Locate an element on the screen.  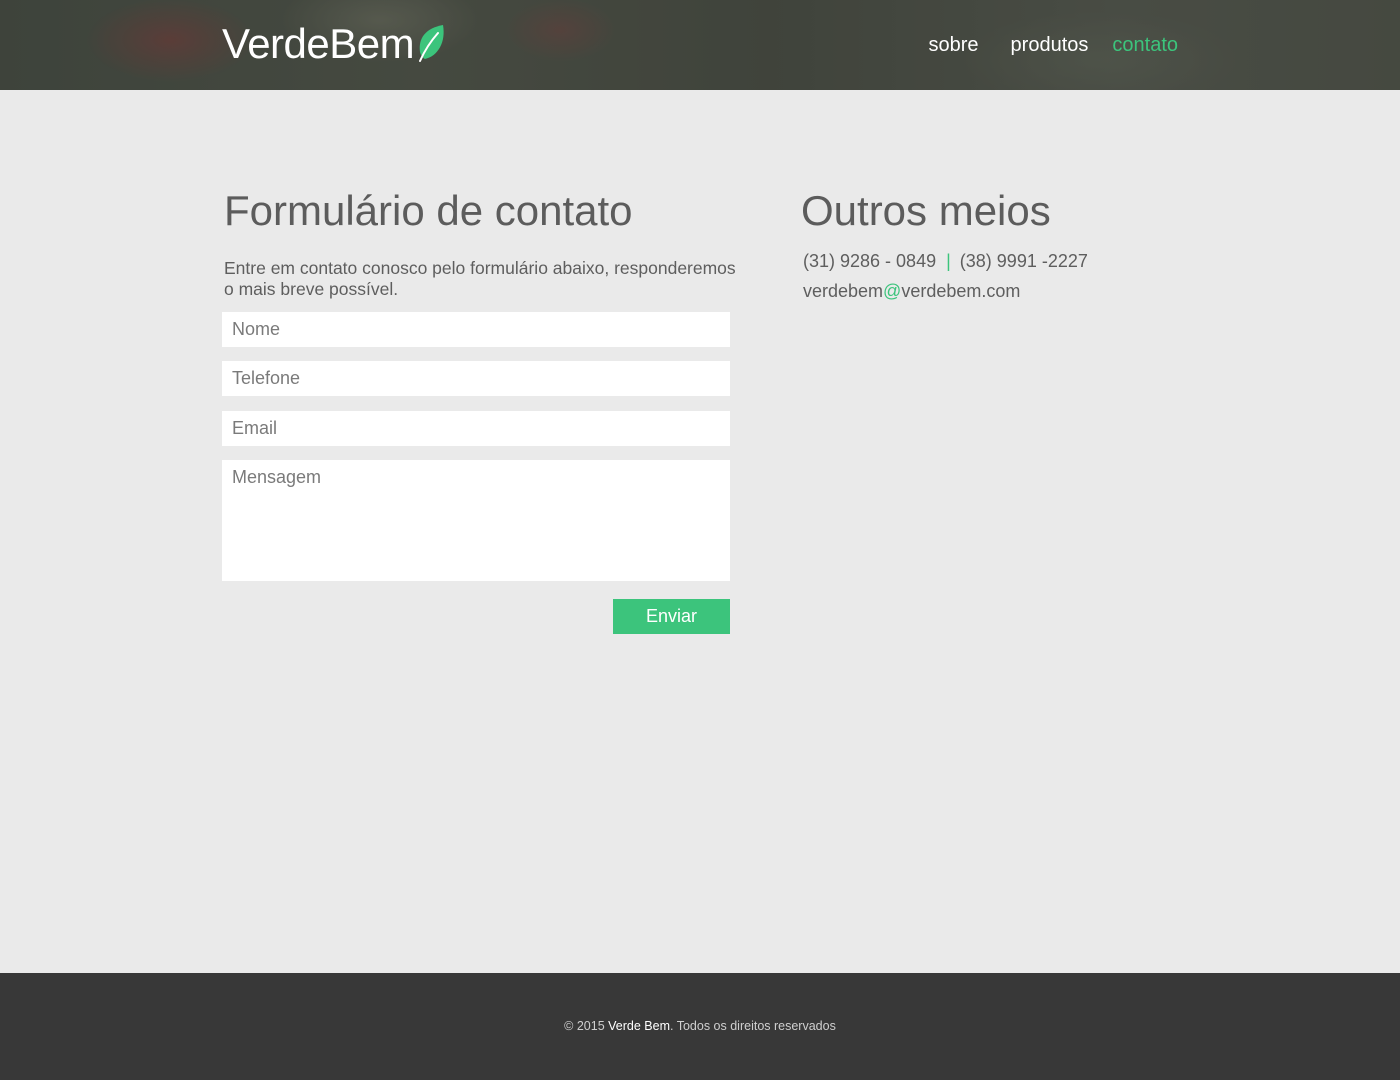
leaf-icon is located at coordinates (431, 43).